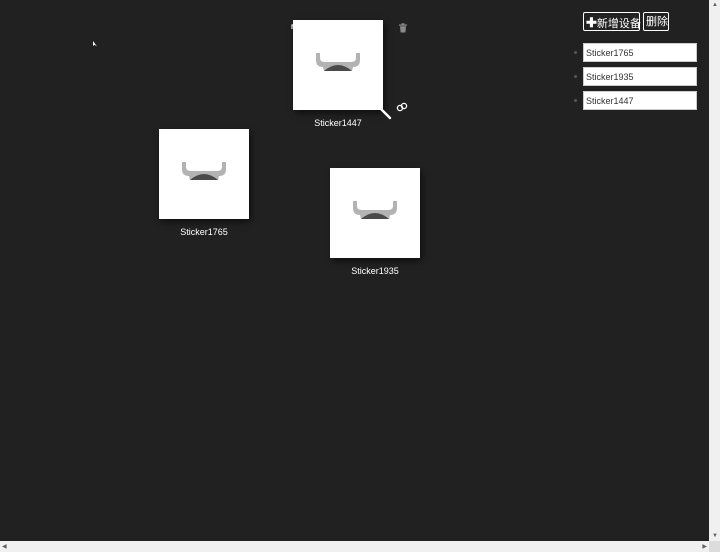 The image size is (720, 552). I want to click on scroll-up-icon: ▲, so click(715, 5).